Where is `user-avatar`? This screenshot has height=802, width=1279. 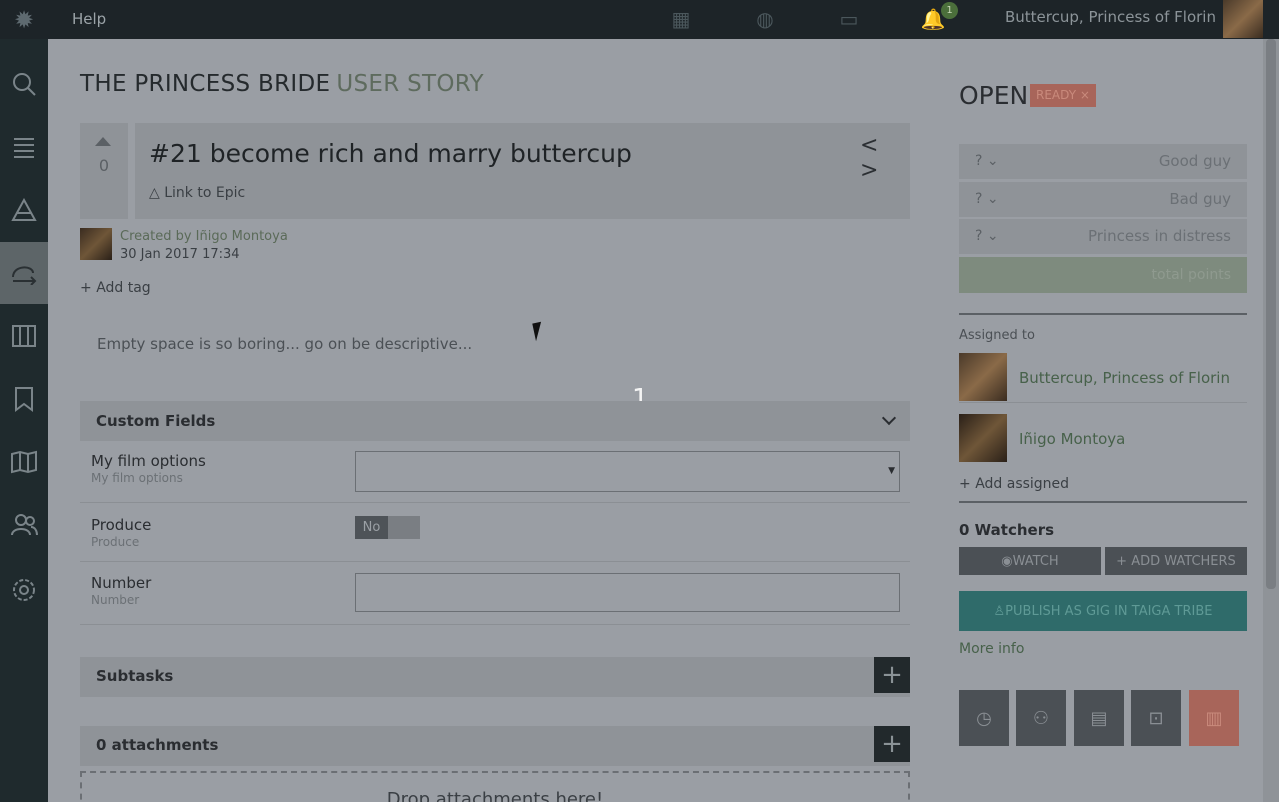 user-avatar is located at coordinates (1243, 19).